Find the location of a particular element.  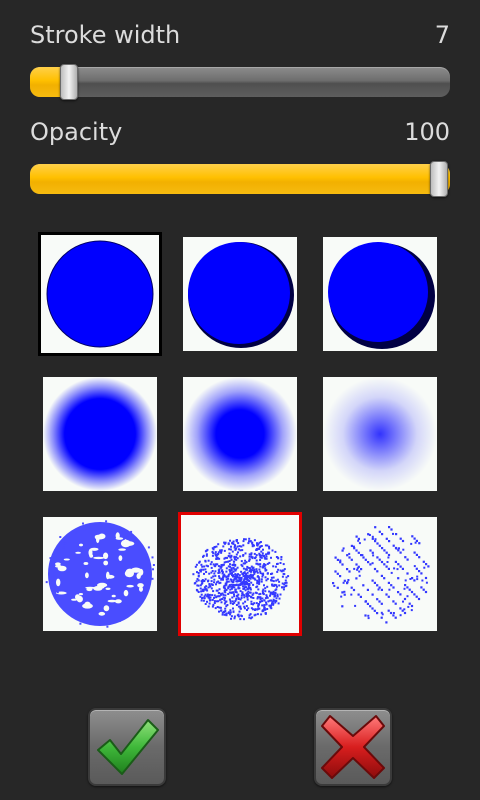

stroke-width-value: 7 is located at coordinates (442, 35).